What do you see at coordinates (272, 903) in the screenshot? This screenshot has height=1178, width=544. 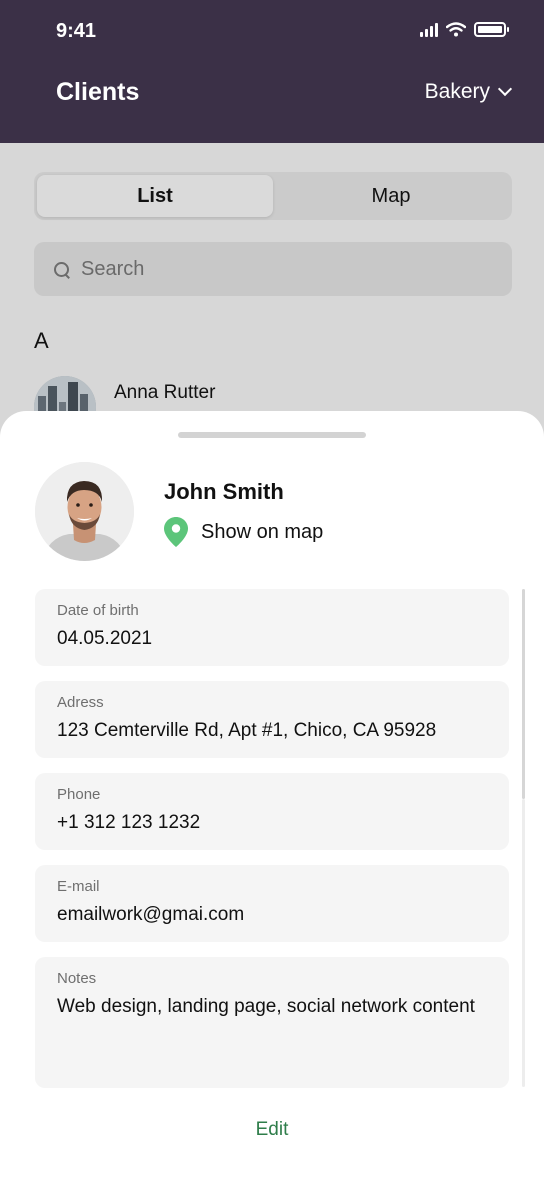 I see `email-field: E-mail emailwork@gmai.com` at bounding box center [272, 903].